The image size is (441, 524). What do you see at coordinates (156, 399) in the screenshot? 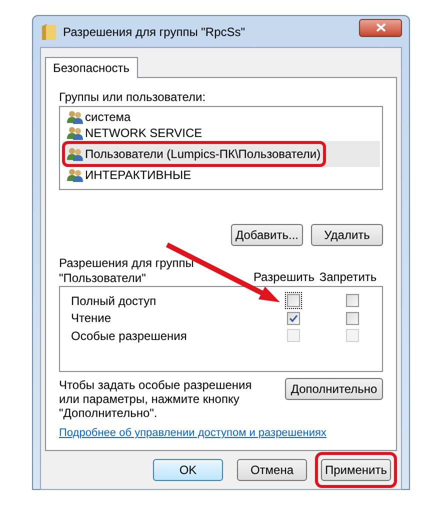
I see `hint-text: Чтобы задать особые разрешения или параметры, нажмите кнопку "Дополнительно".` at bounding box center [156, 399].